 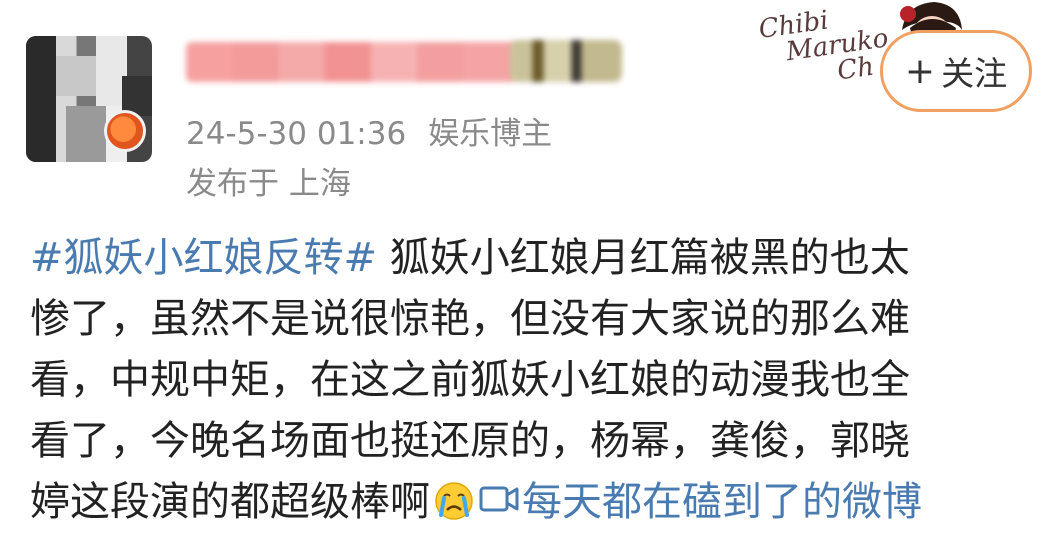 I want to click on crying-face-icon, so click(x=454, y=501).